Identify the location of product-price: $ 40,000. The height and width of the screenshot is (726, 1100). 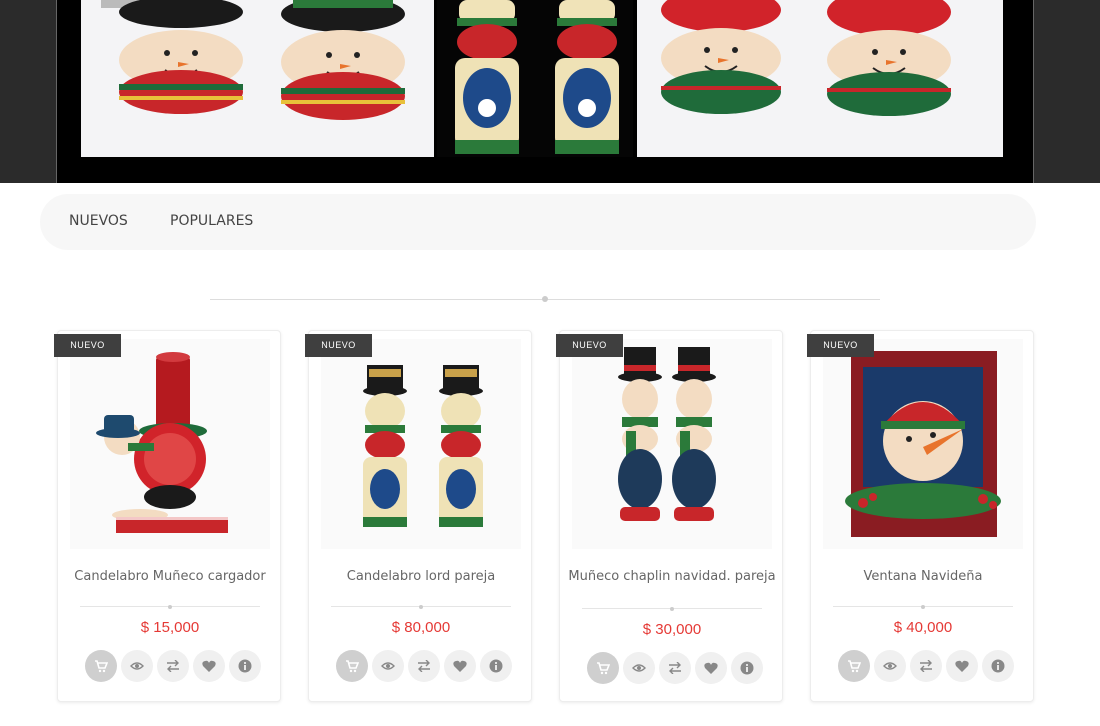
(923, 627).